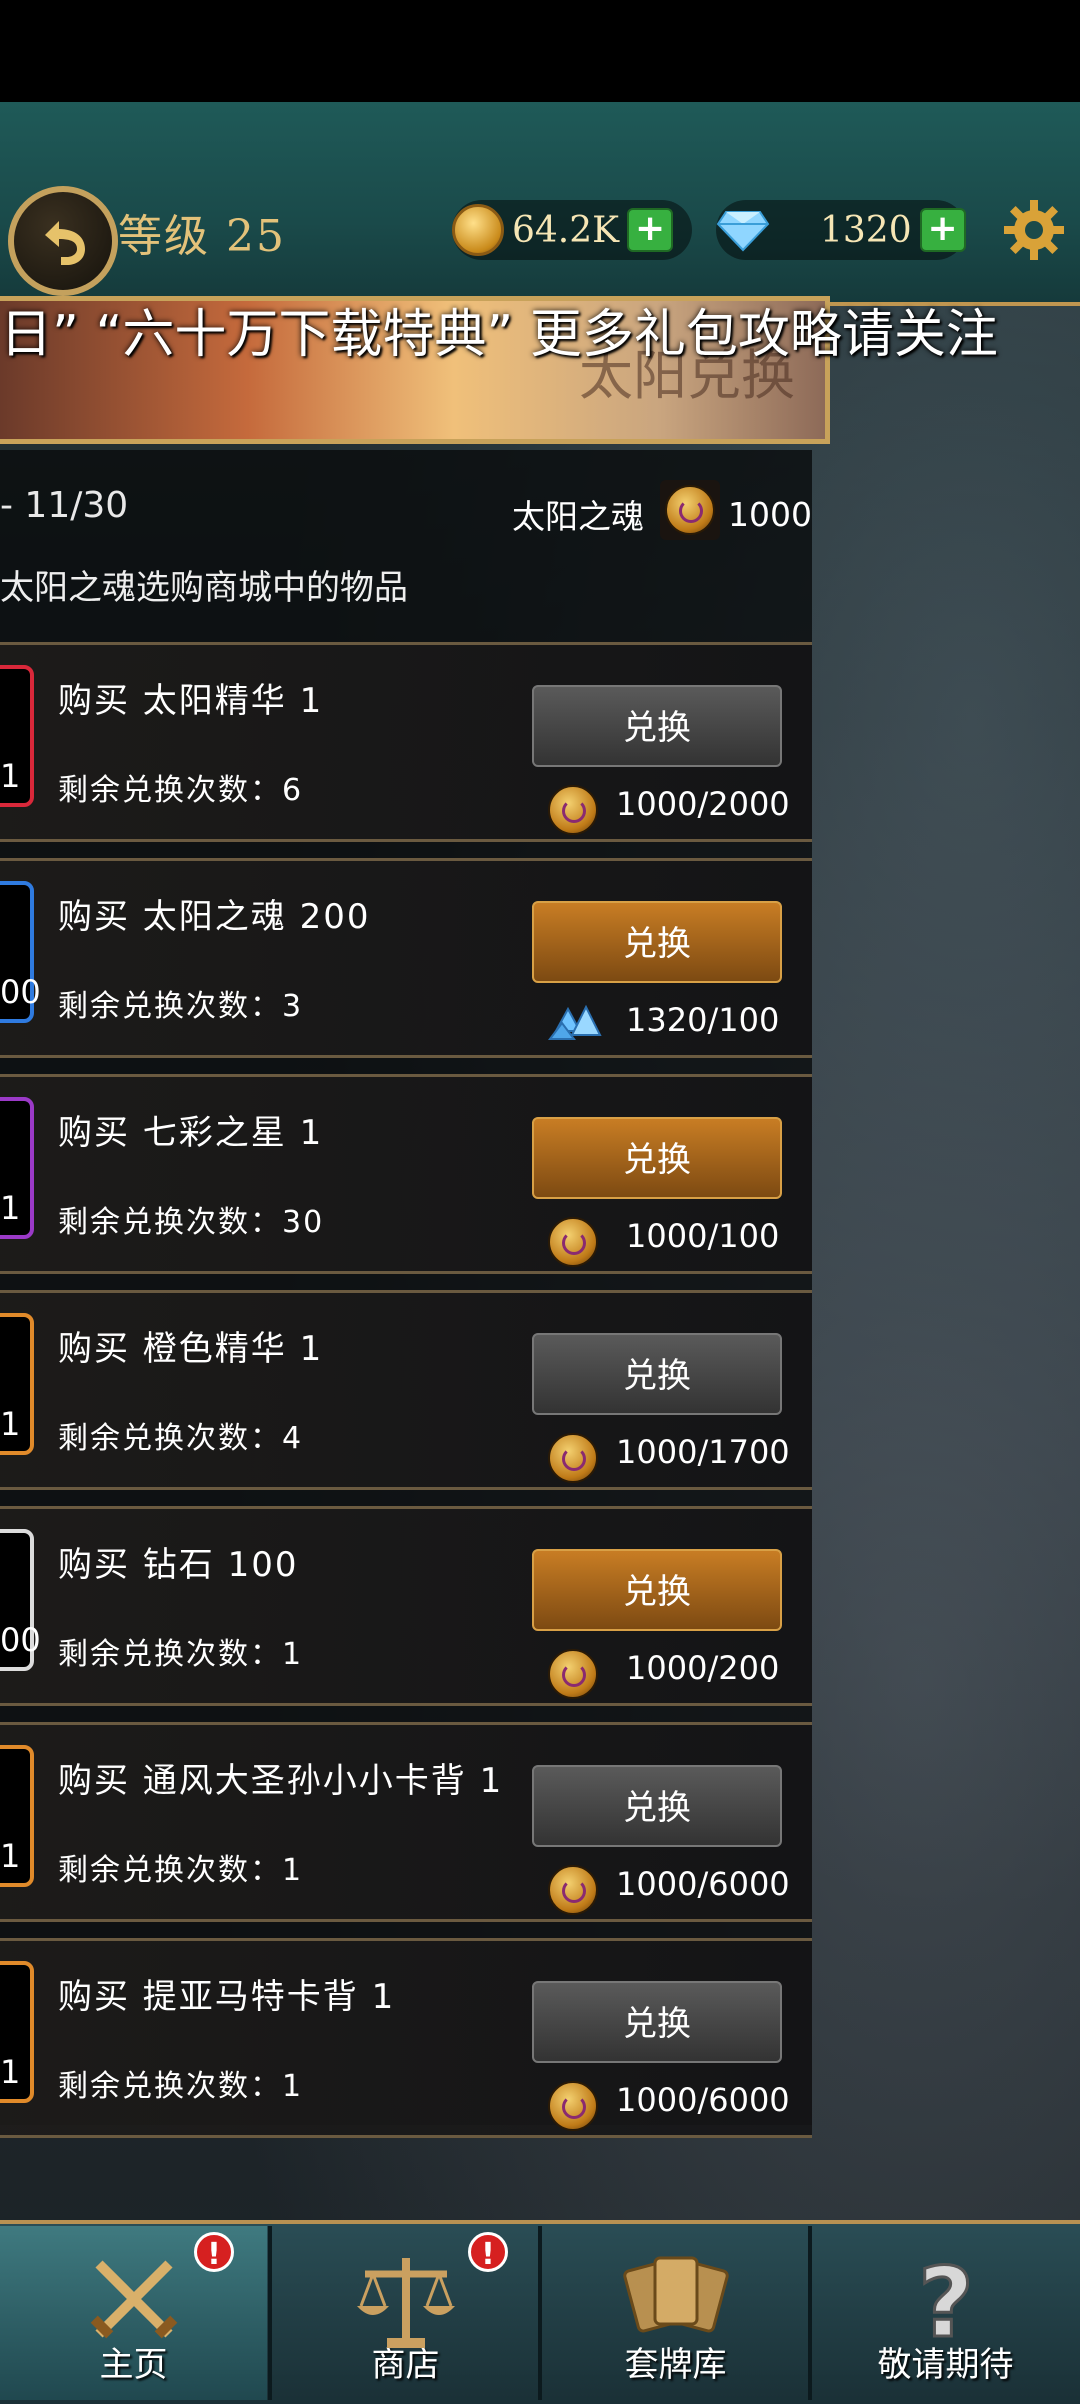 This screenshot has width=1080, height=2404. What do you see at coordinates (181, 790) in the screenshot?
I see `item-remaining: 剩余兑换次数：6` at bounding box center [181, 790].